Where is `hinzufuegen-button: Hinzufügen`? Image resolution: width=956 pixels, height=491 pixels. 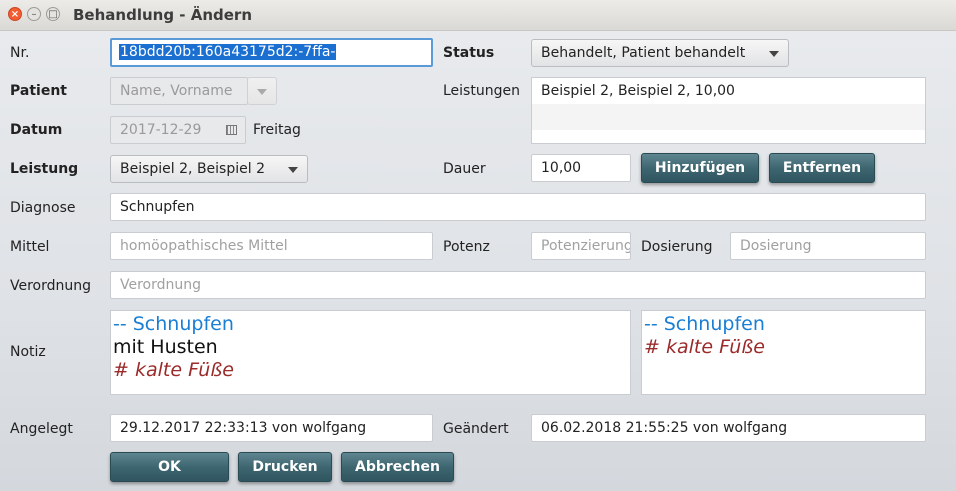 hinzufuegen-button: Hinzufügen is located at coordinates (700, 168).